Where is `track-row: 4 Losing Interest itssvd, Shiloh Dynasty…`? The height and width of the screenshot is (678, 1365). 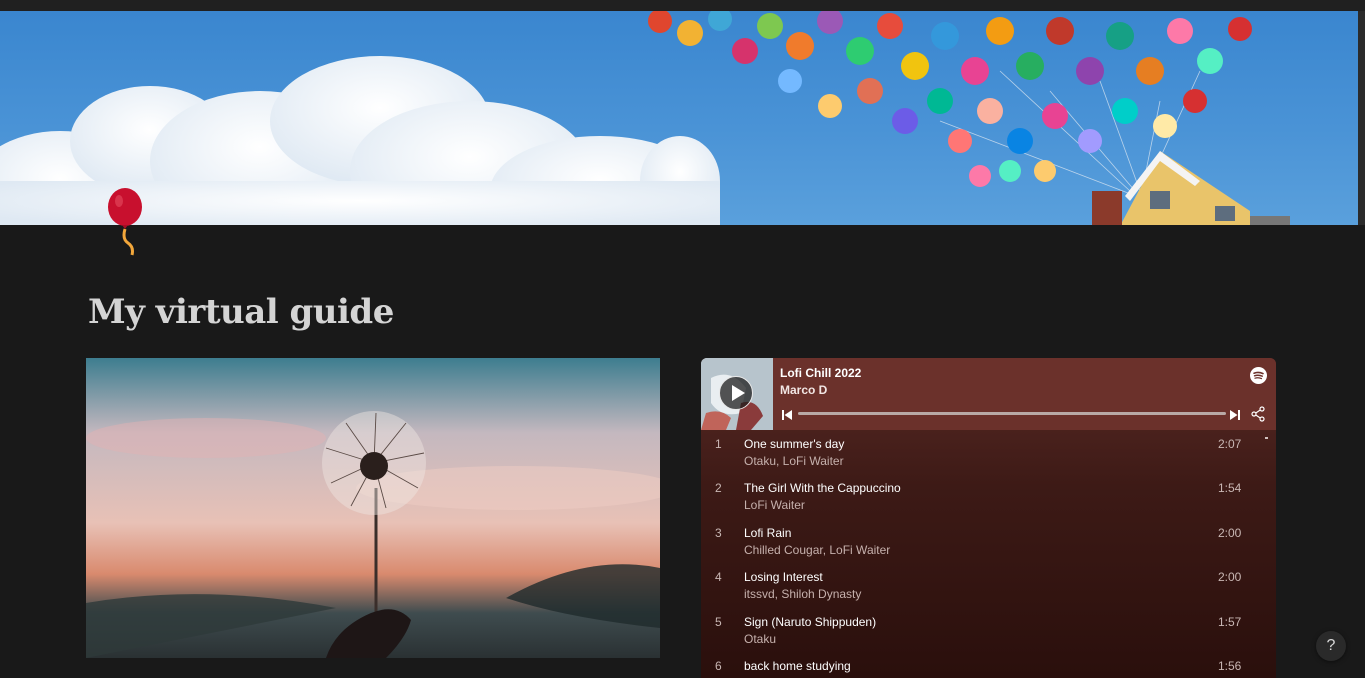 track-row: 4 Losing Interest itssvd, Shiloh Dynasty… is located at coordinates (981, 585).